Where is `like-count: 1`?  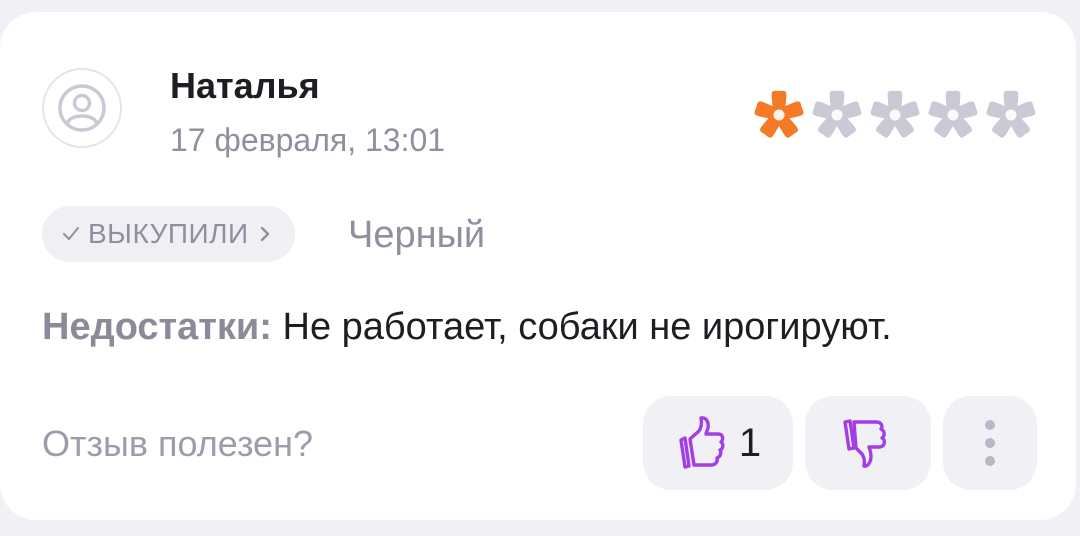
like-count: 1 is located at coordinates (750, 443).